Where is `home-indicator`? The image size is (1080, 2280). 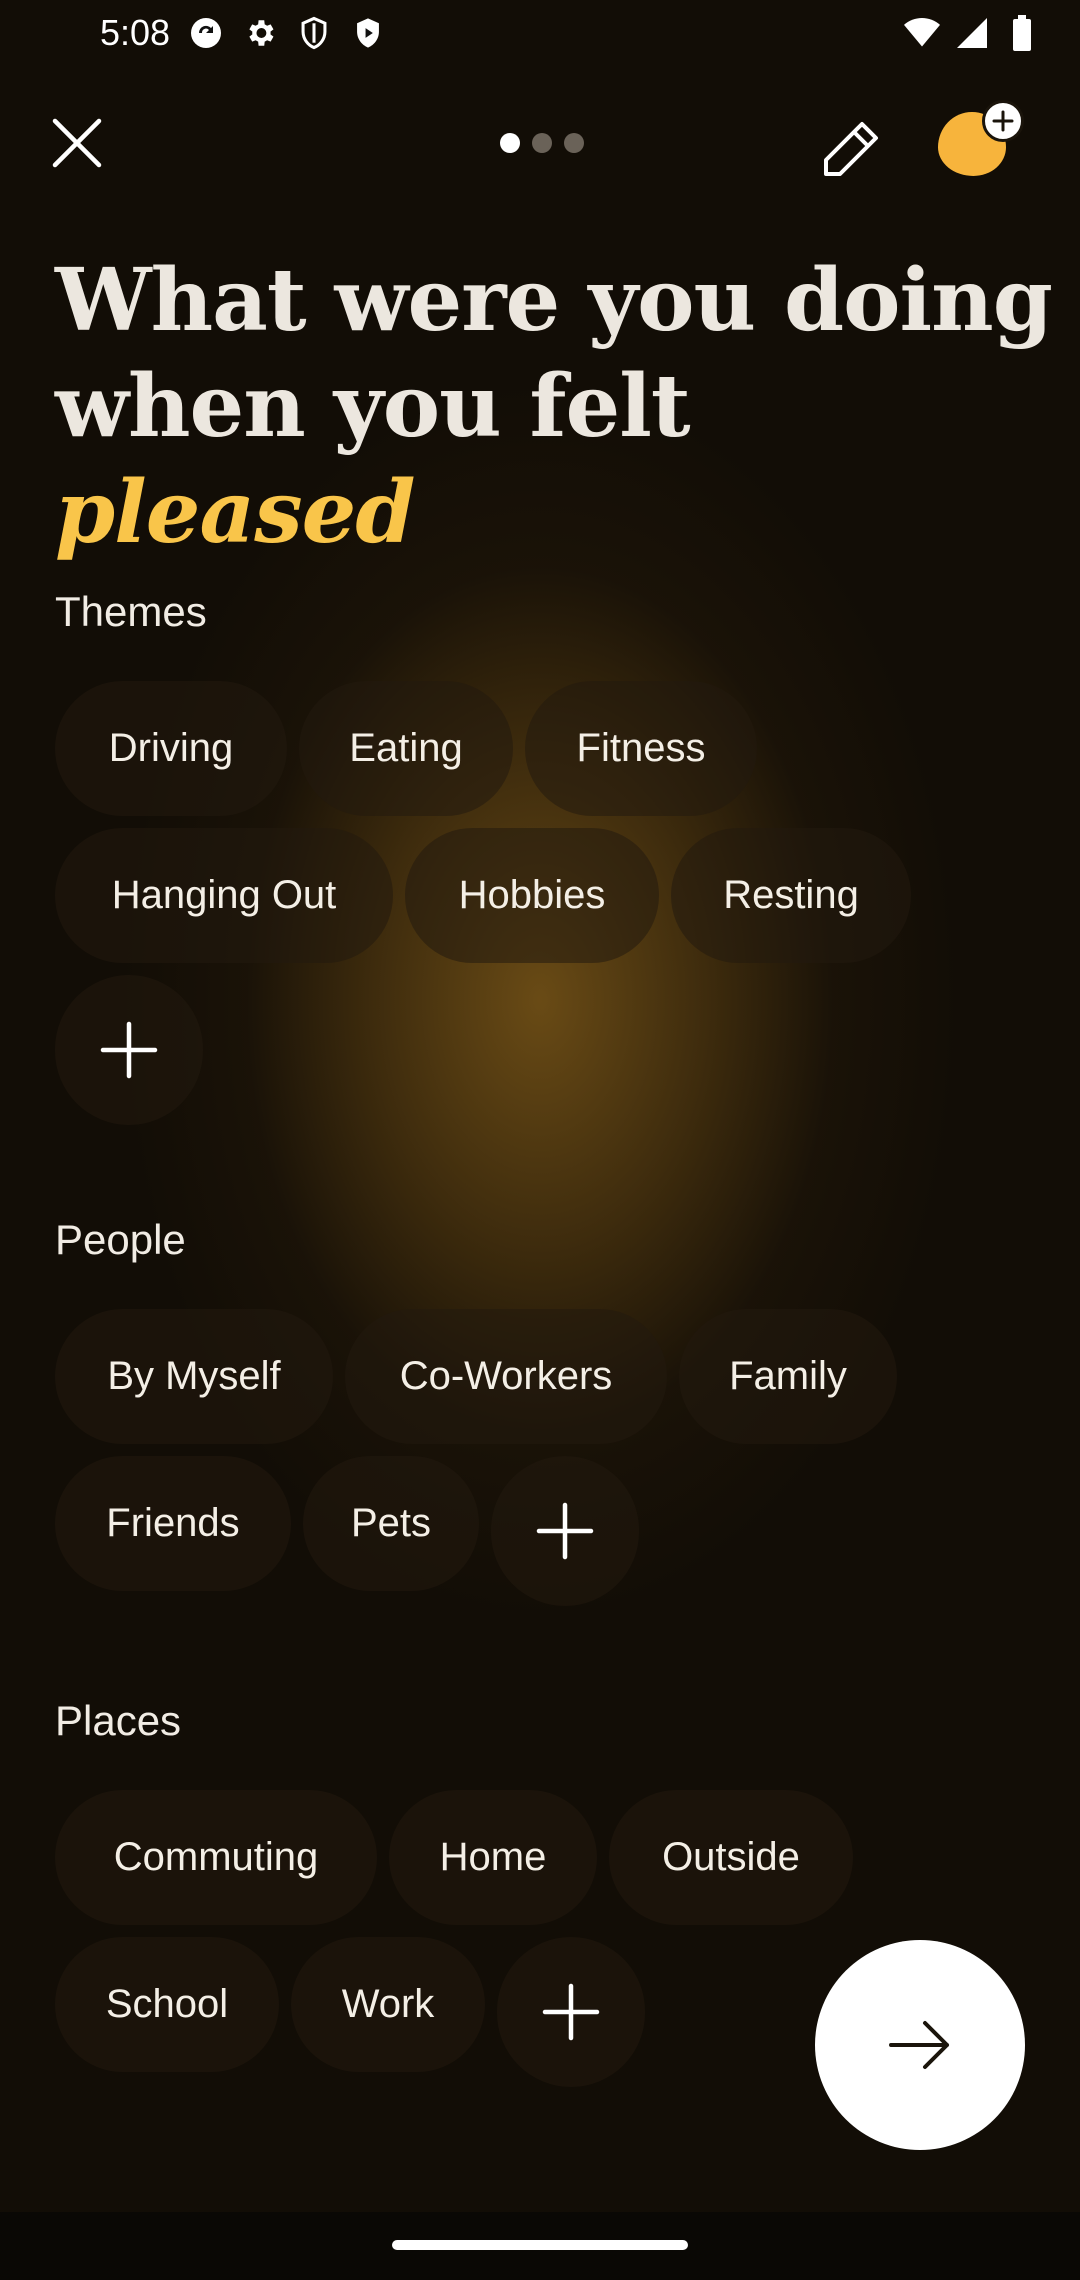 home-indicator is located at coordinates (540, 2245).